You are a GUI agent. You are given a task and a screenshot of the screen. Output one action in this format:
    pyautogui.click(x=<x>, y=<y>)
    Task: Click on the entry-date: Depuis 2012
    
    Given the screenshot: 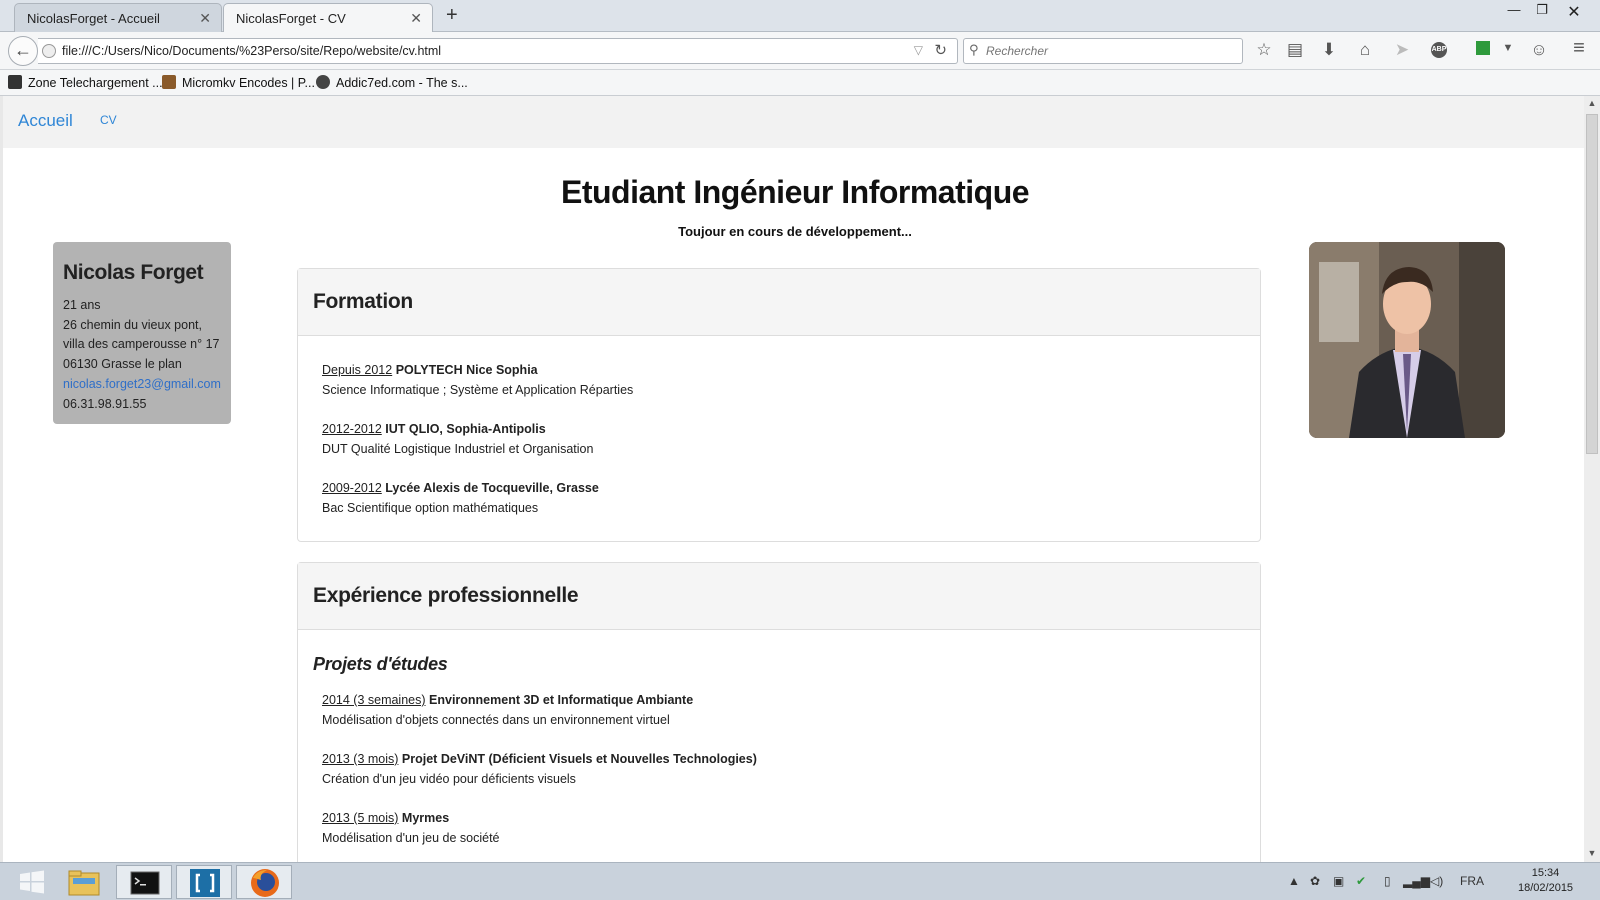 What is the action you would take?
    pyautogui.click(x=357, y=370)
    